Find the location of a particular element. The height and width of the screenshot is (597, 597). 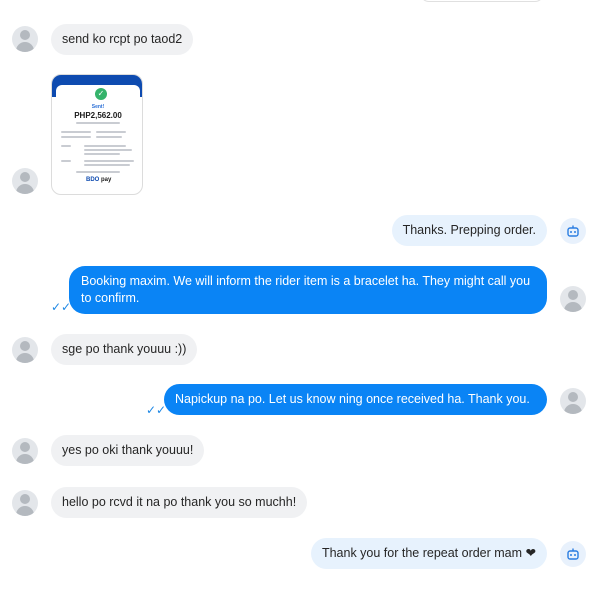

incoming-message: yes po oki thank youuu! is located at coordinates (128, 450).